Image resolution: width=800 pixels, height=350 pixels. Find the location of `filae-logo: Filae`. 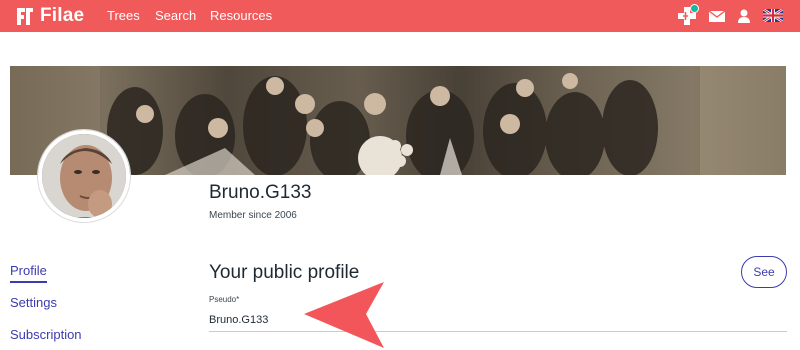

filae-logo: Filae is located at coordinates (49, 16).